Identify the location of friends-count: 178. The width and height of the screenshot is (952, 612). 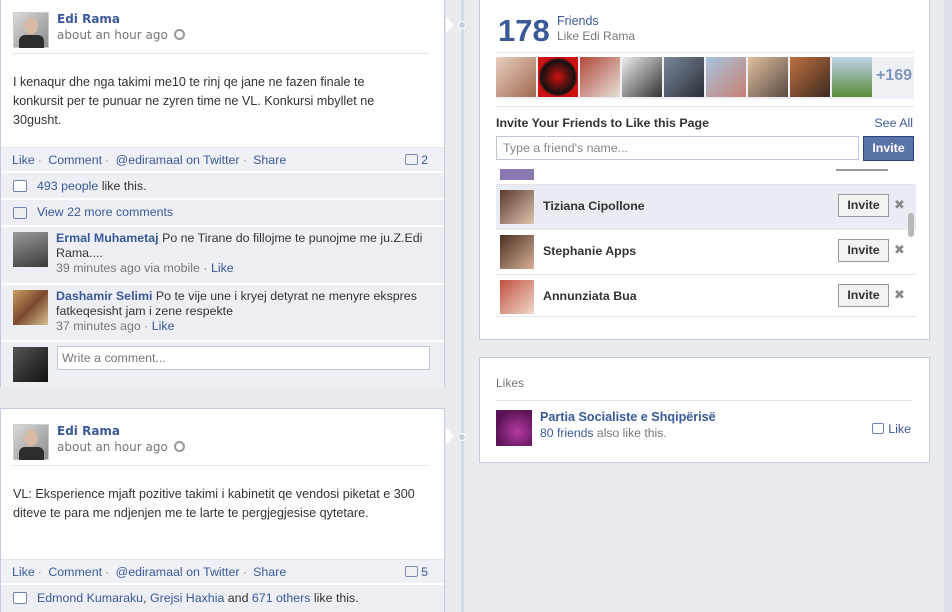
(524, 31).